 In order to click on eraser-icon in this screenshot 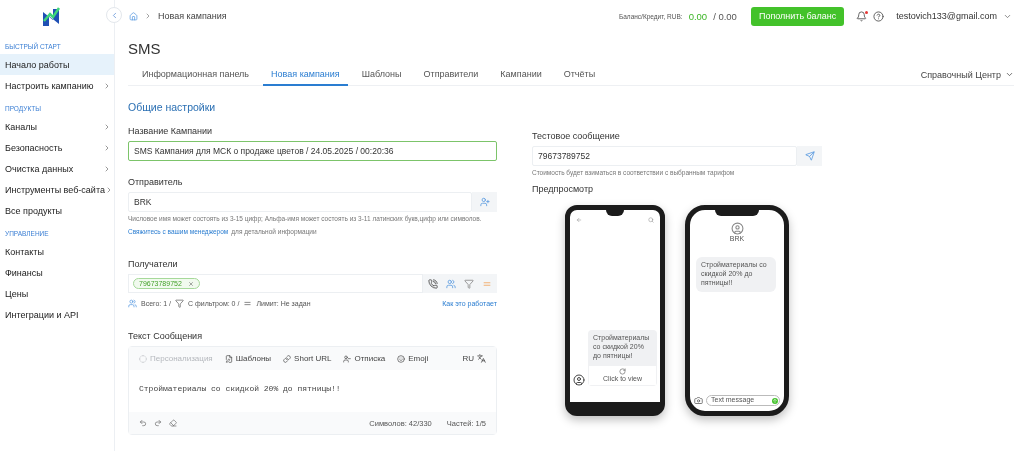, I will do `click(173, 423)`.